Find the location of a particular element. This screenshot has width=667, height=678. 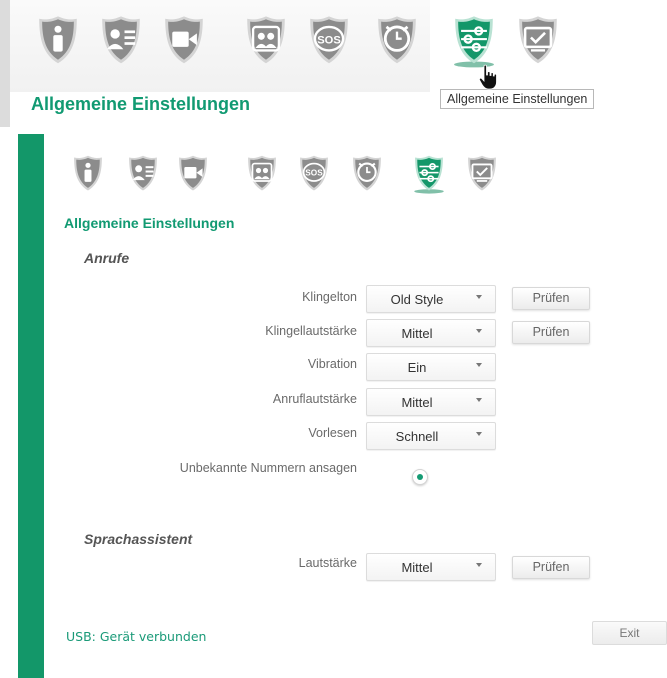

call-volume-value: Mittel is located at coordinates (417, 402).